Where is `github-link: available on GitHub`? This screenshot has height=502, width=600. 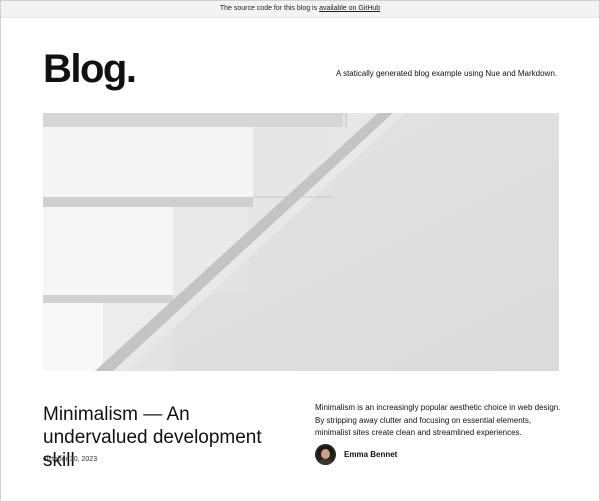 github-link: available on GitHub is located at coordinates (349, 8).